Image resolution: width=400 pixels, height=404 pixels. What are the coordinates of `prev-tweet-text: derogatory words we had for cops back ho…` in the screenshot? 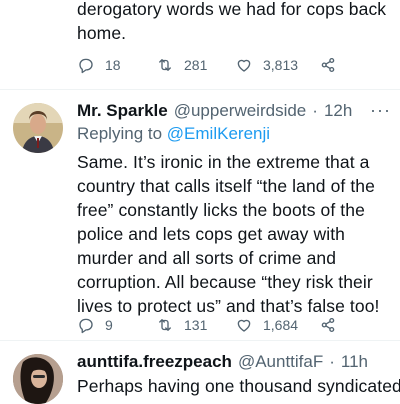 It's located at (237, 22).